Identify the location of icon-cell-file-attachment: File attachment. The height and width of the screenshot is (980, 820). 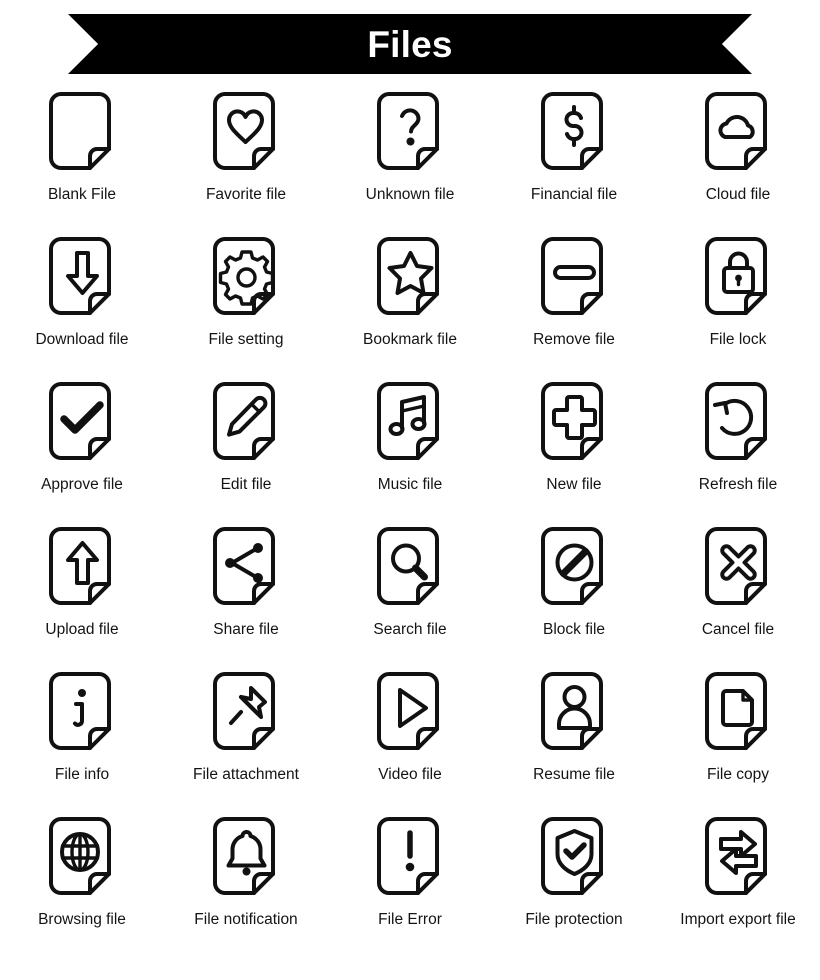
(246, 740).